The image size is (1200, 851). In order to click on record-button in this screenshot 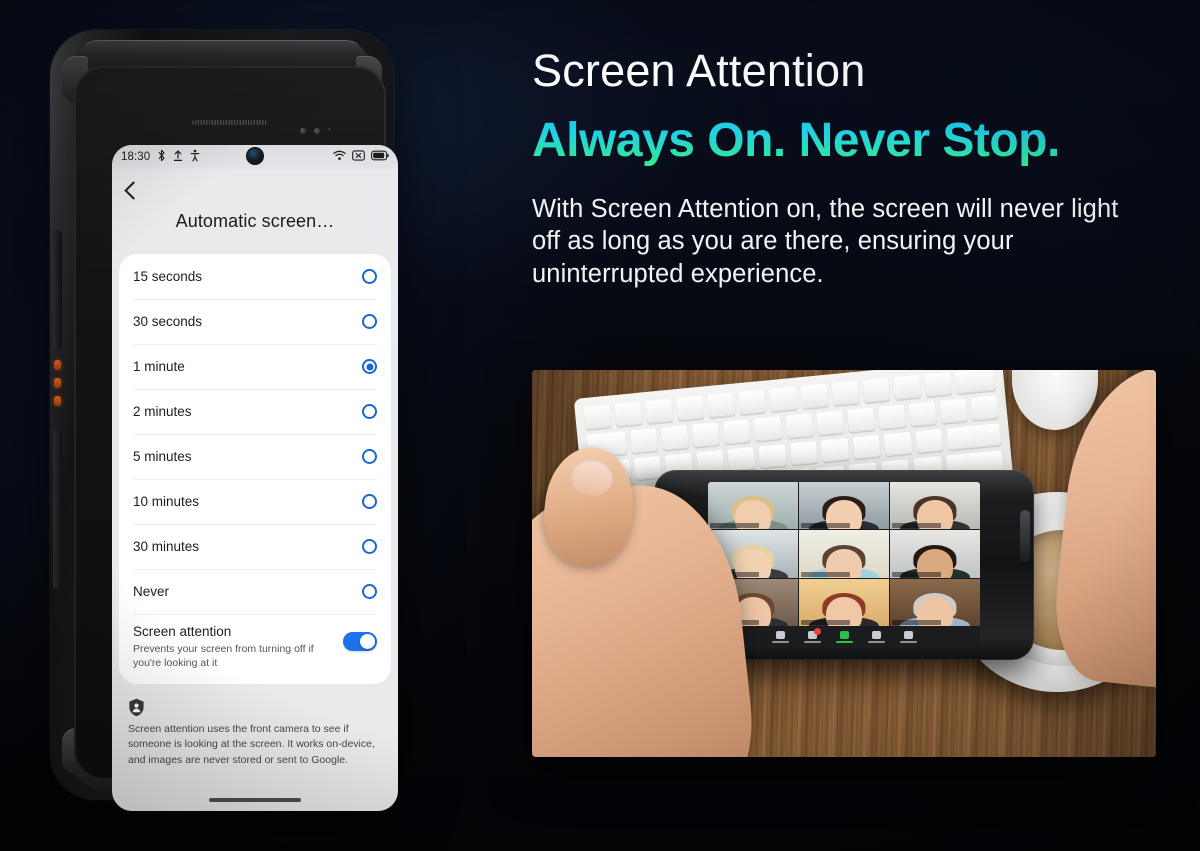, I will do `click(876, 637)`.